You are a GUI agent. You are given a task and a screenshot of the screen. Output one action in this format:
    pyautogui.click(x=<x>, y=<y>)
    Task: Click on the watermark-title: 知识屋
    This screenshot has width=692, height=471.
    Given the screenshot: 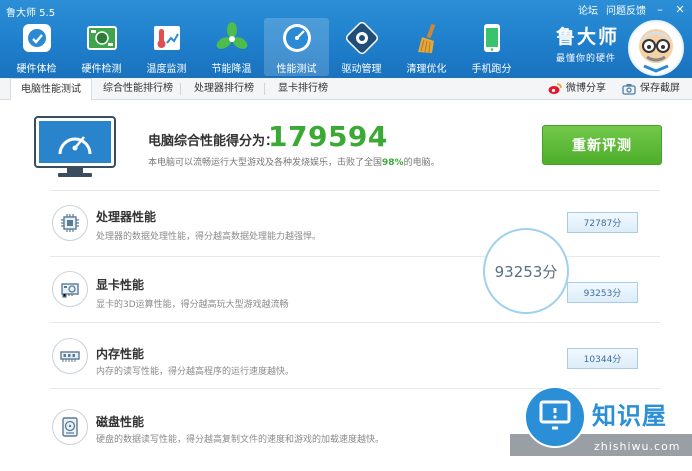 What is the action you would take?
    pyautogui.click(x=629, y=416)
    